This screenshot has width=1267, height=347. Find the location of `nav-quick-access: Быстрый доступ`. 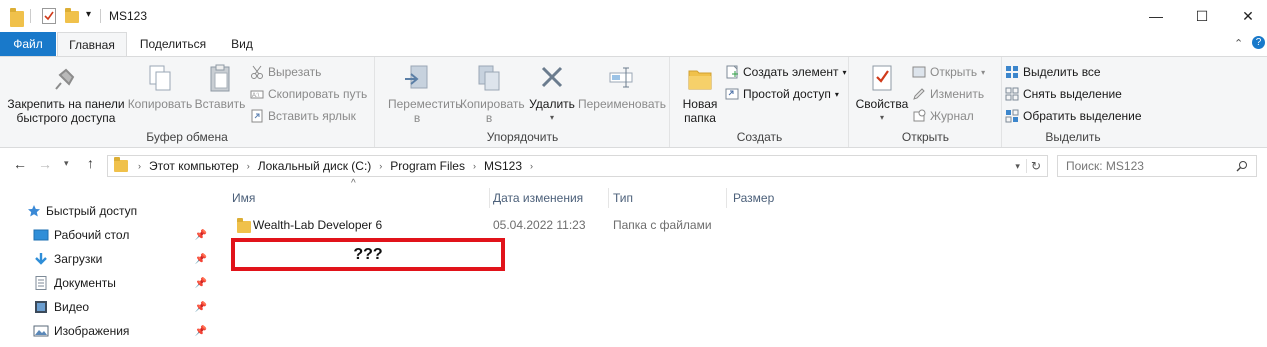

nav-quick-access: Быстрый доступ is located at coordinates (107, 211).